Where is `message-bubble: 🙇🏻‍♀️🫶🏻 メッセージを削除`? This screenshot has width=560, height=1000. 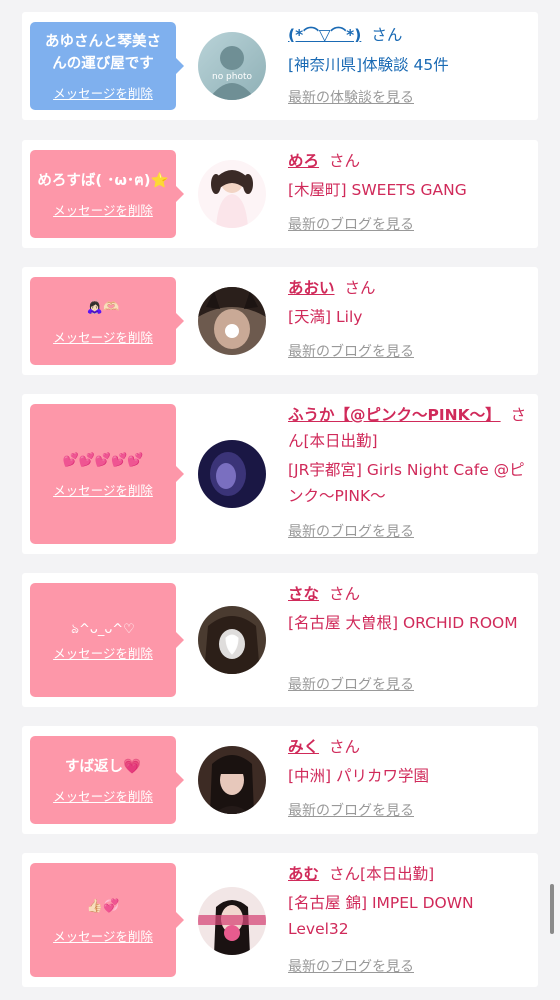
message-bubble: 🙇🏻‍♀️🫶🏻 メッセージを削除 is located at coordinates (107, 321).